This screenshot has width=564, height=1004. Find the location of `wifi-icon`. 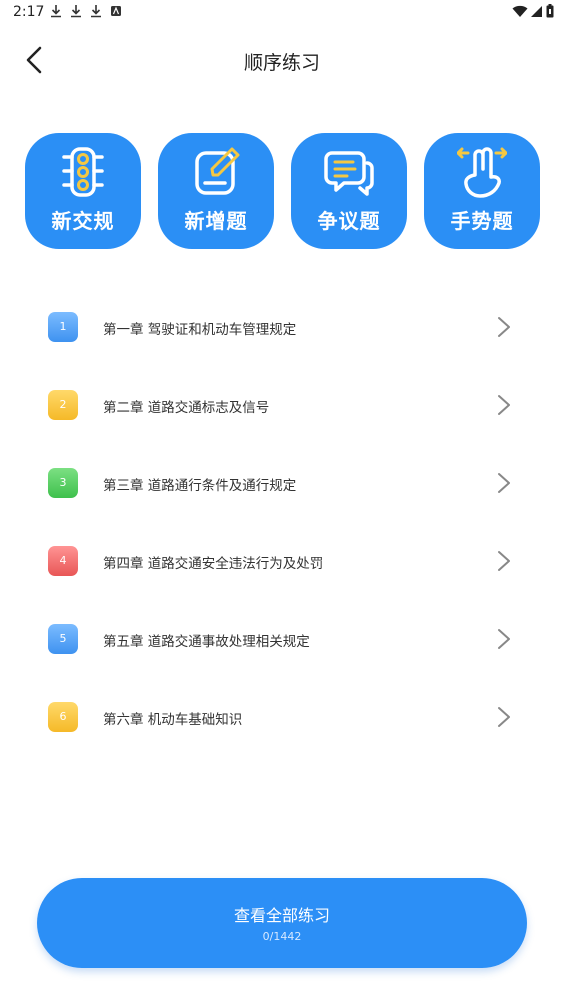

wifi-icon is located at coordinates (520, 11).